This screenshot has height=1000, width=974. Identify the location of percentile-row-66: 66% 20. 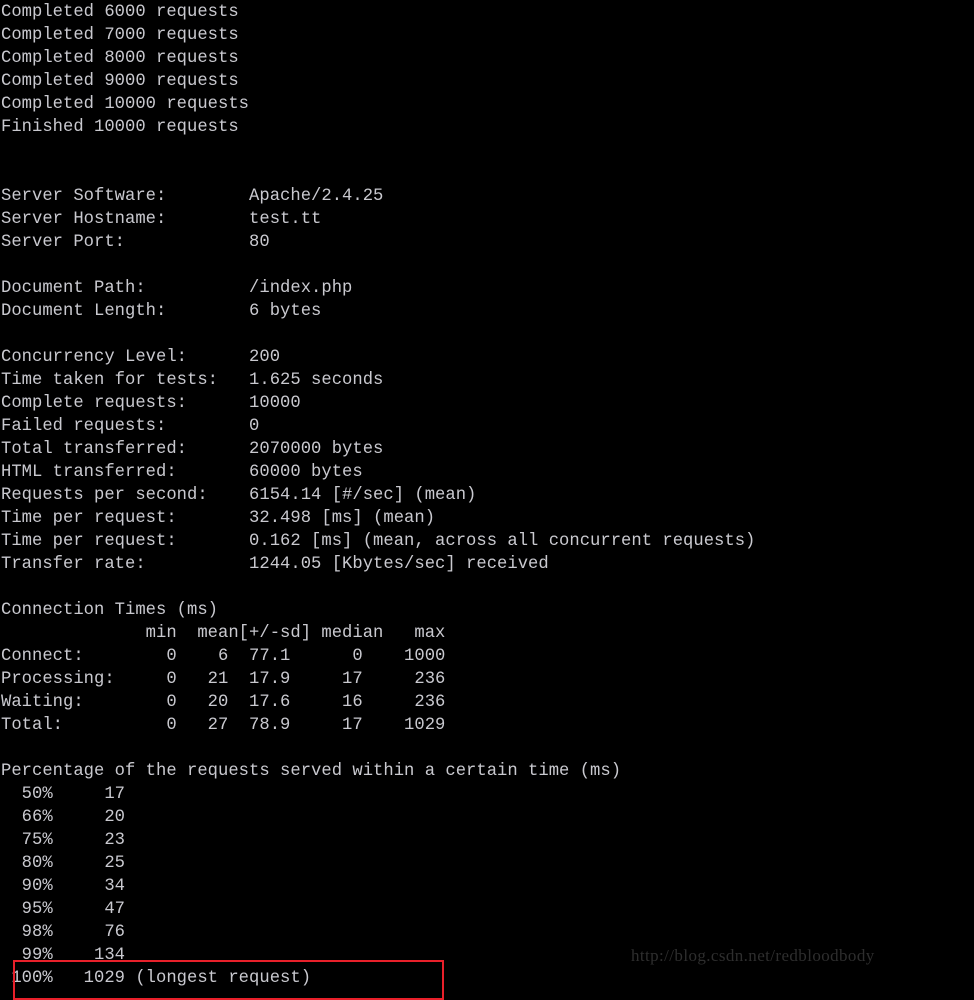
(63, 817).